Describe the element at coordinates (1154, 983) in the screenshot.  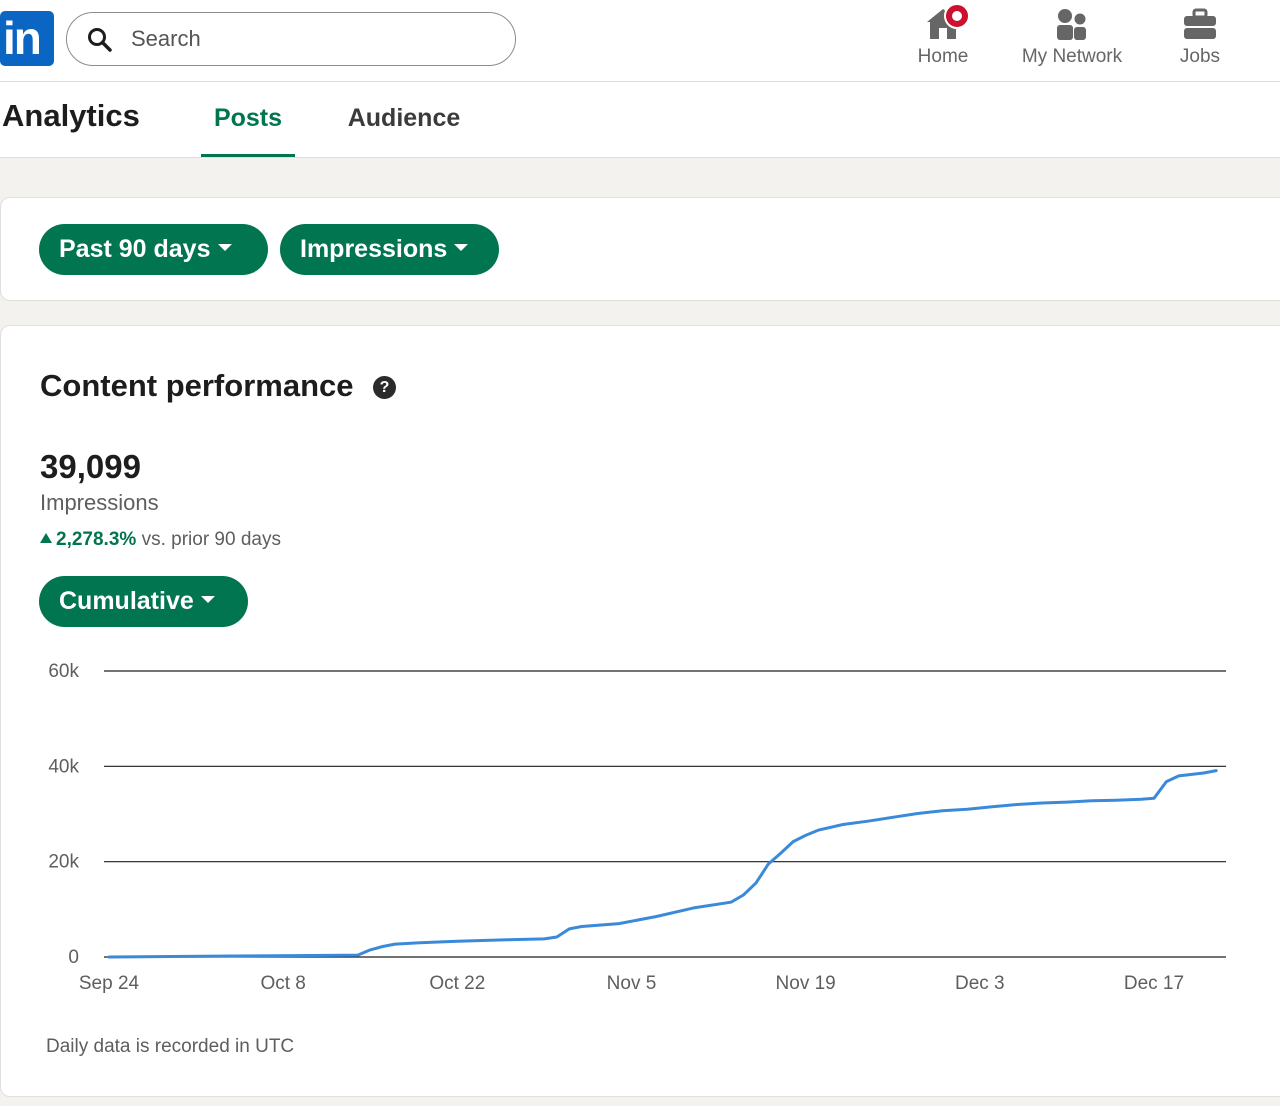
I see `x-tick-label: Dec 17` at that location.